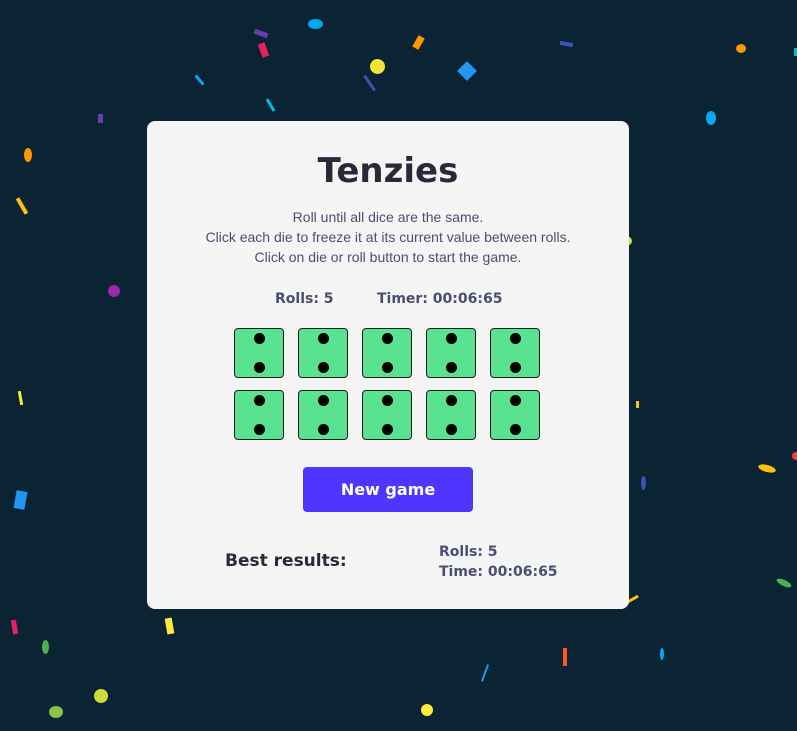  Describe the element at coordinates (498, 572) in the screenshot. I see `best-time: Time: 00:06:65` at that location.